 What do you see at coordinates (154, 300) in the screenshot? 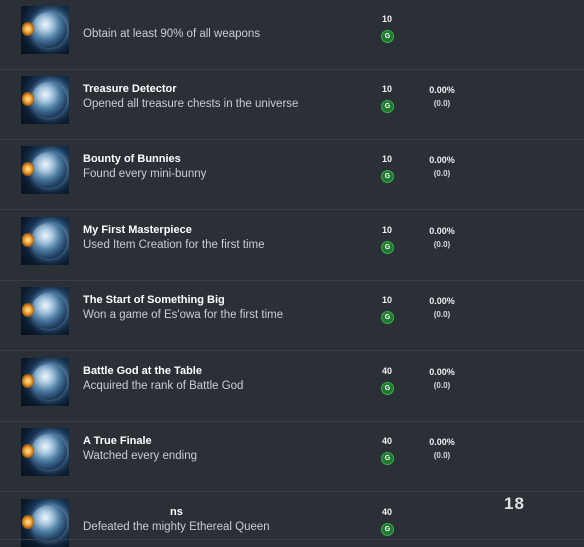
I see `achievement-title: The Start of Something Big` at bounding box center [154, 300].